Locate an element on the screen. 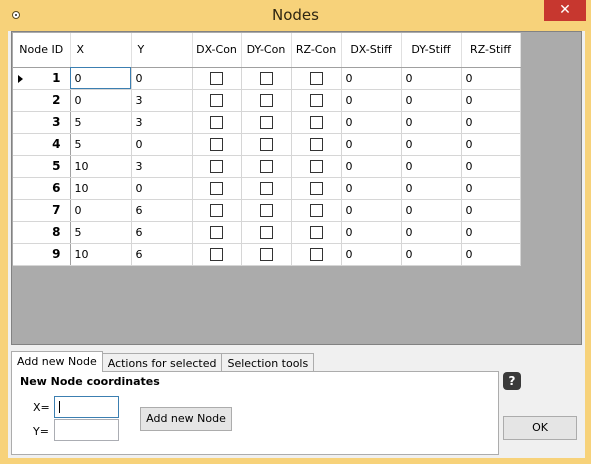  table-row: 9 10 6 0 0 0 is located at coordinates (267, 254).